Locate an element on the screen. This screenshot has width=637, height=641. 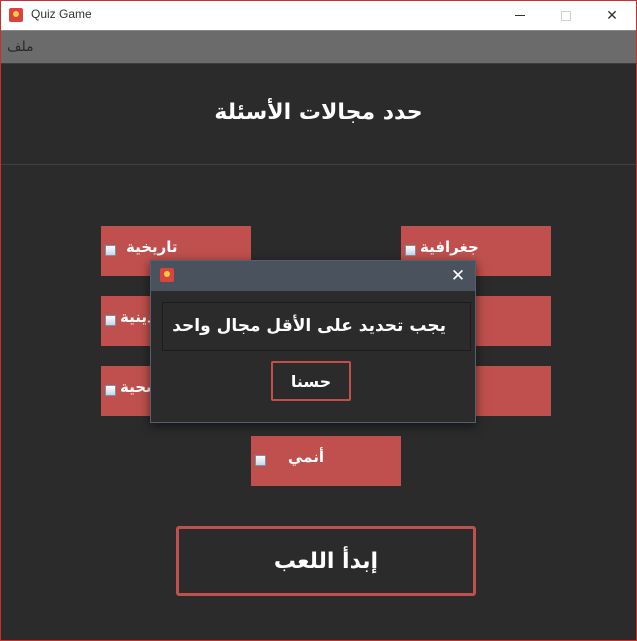
category-history-label: تاريخية is located at coordinates (152, 247).